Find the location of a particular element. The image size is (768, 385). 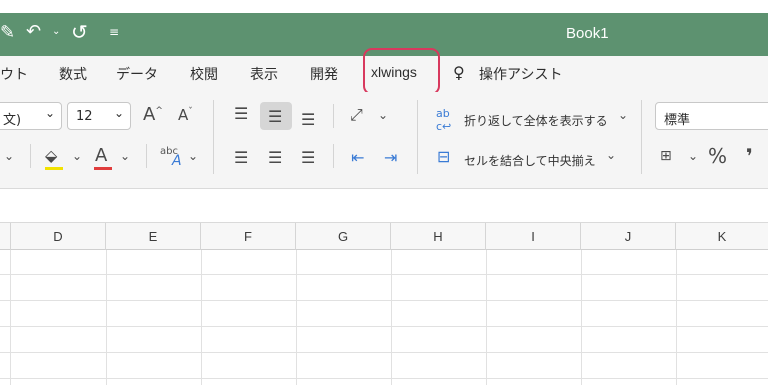

orientation-icon: ⤢ is located at coordinates (356, 115).